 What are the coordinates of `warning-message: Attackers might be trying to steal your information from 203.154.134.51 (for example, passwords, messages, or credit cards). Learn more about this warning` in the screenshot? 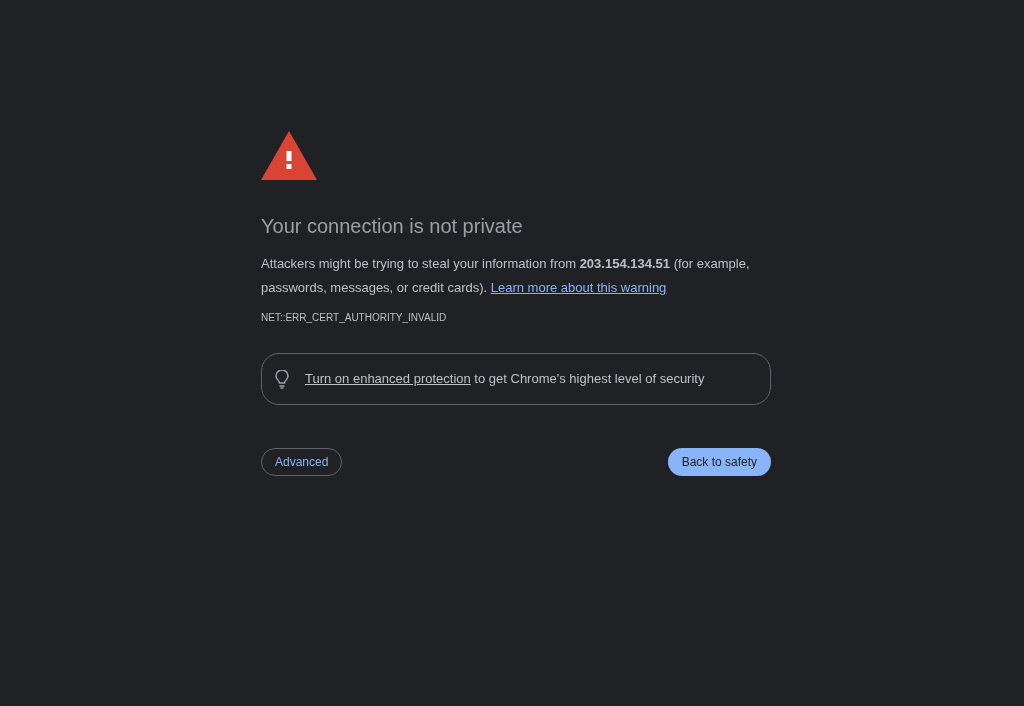 It's located at (506, 276).